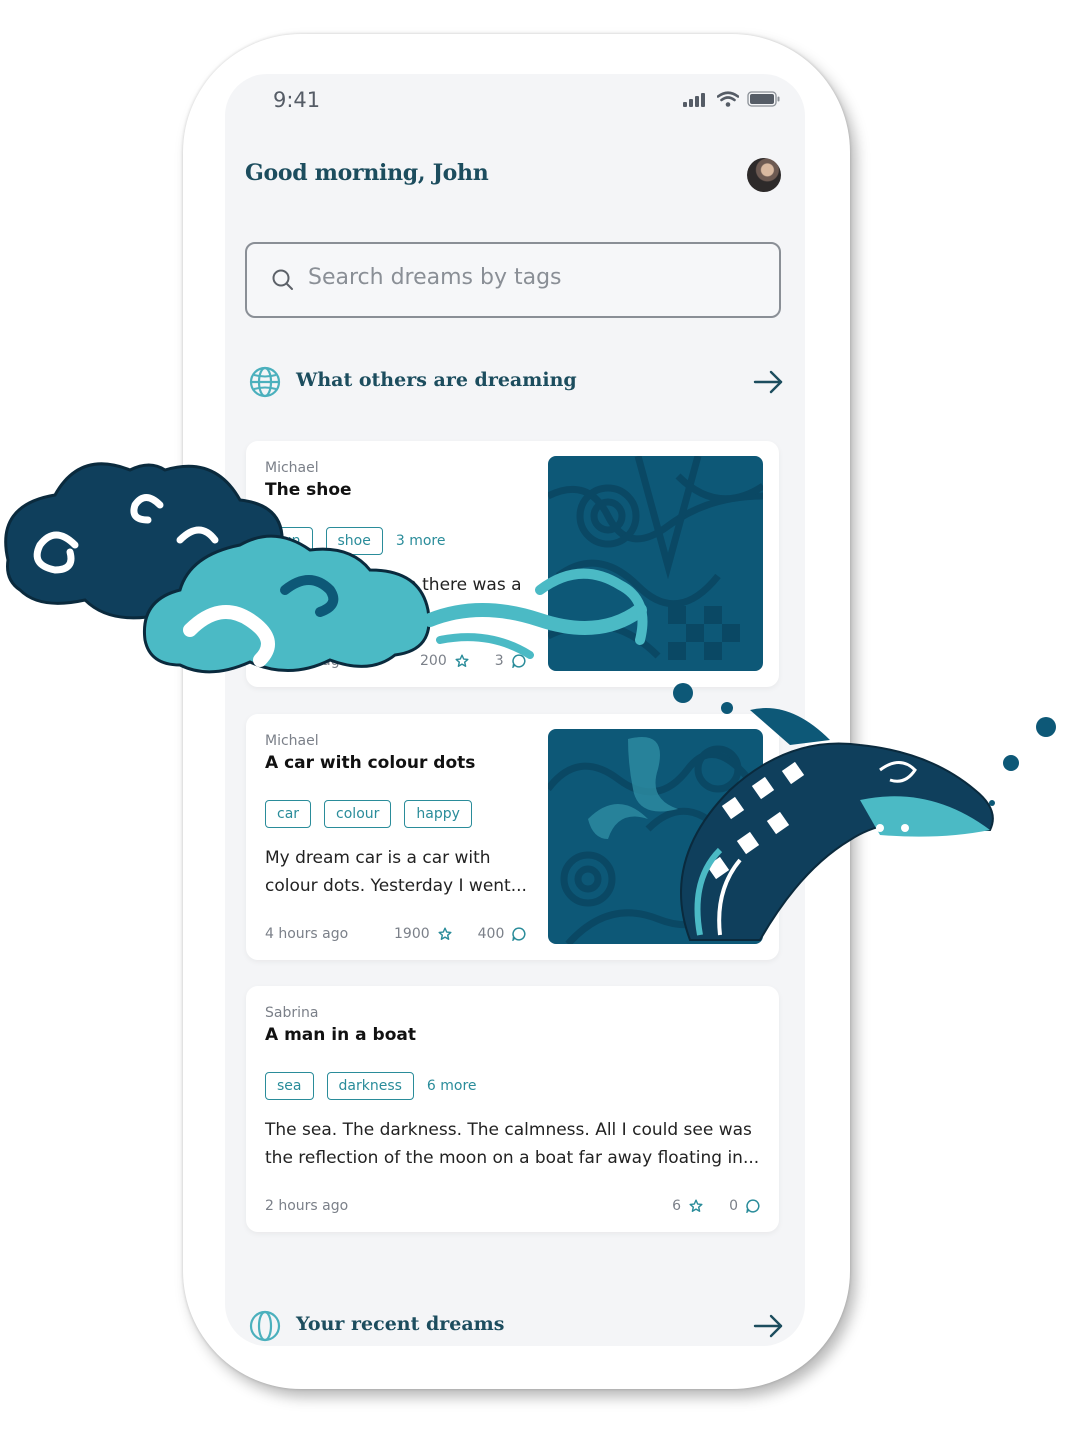  I want to click on section-recent: Your recent dreams, so click(517, 1328).